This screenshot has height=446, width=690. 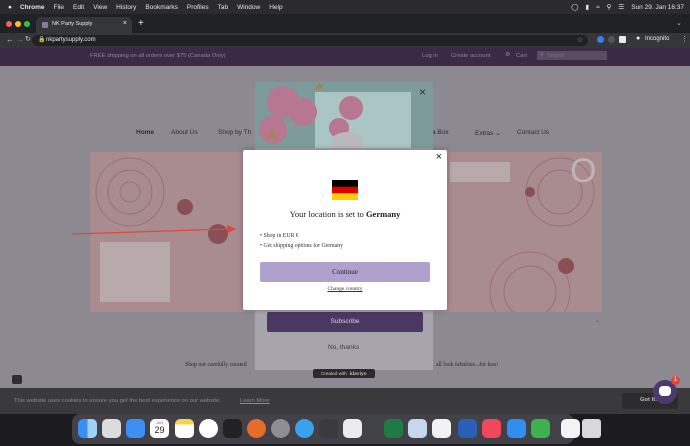 What do you see at coordinates (255, 401) in the screenshot?
I see `cookie-learn-more-link: Learn More` at bounding box center [255, 401].